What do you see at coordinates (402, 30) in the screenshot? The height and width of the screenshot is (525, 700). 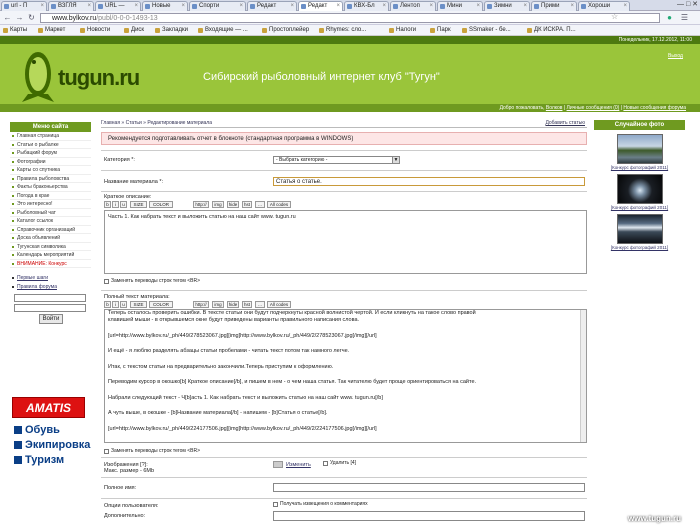 I see `bookmark: Налоги` at bounding box center [402, 30].